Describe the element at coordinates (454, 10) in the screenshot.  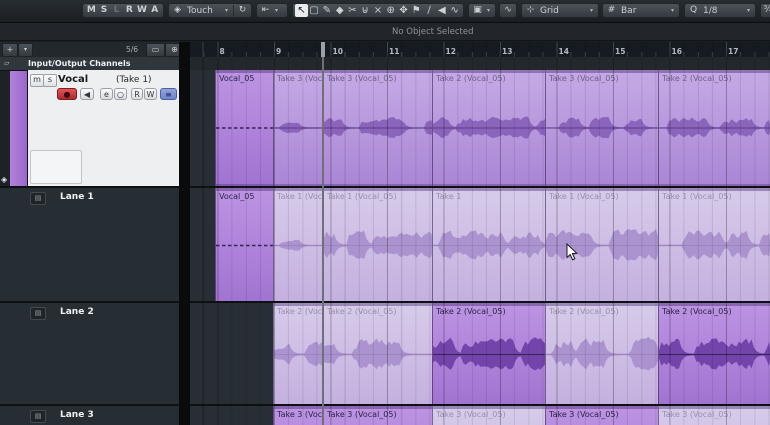
I see `scrub-tool: ∿` at that location.